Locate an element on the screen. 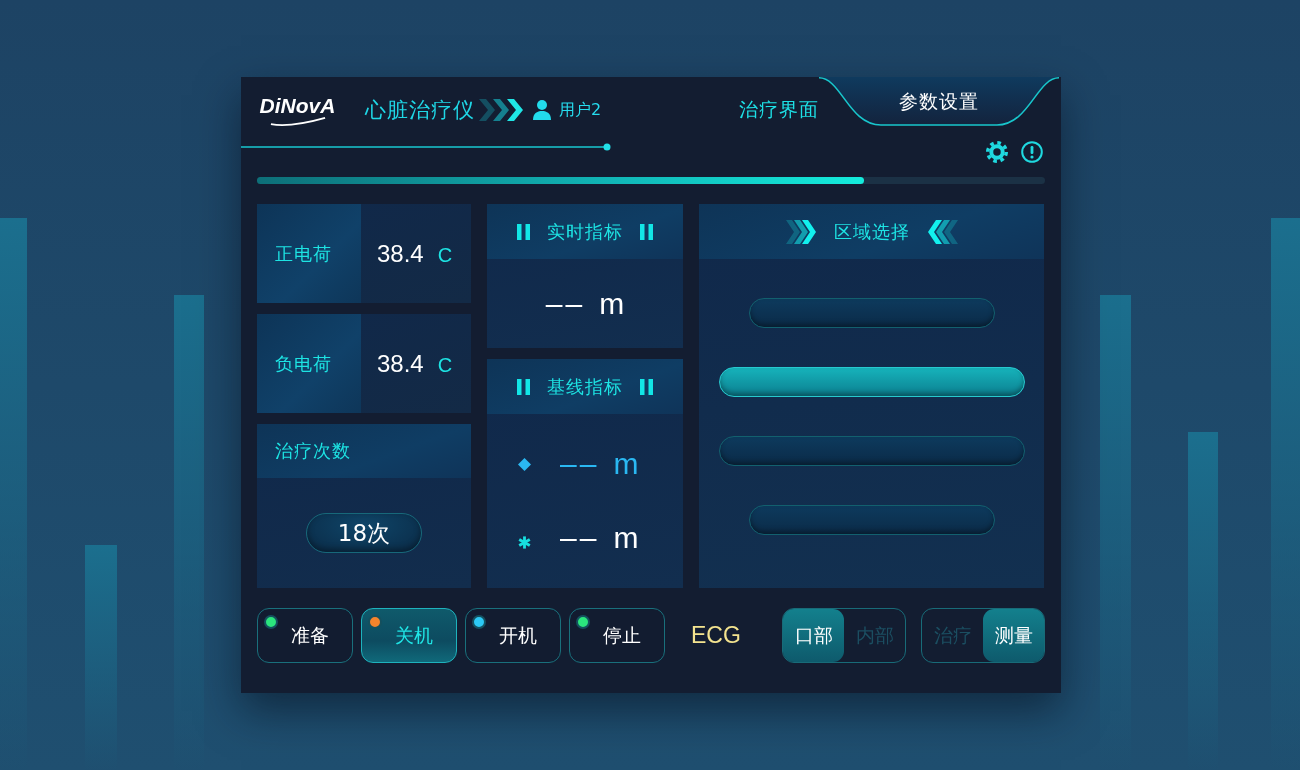 The image size is (1300, 770). segment-option: 测量 is located at coordinates (1013, 635).